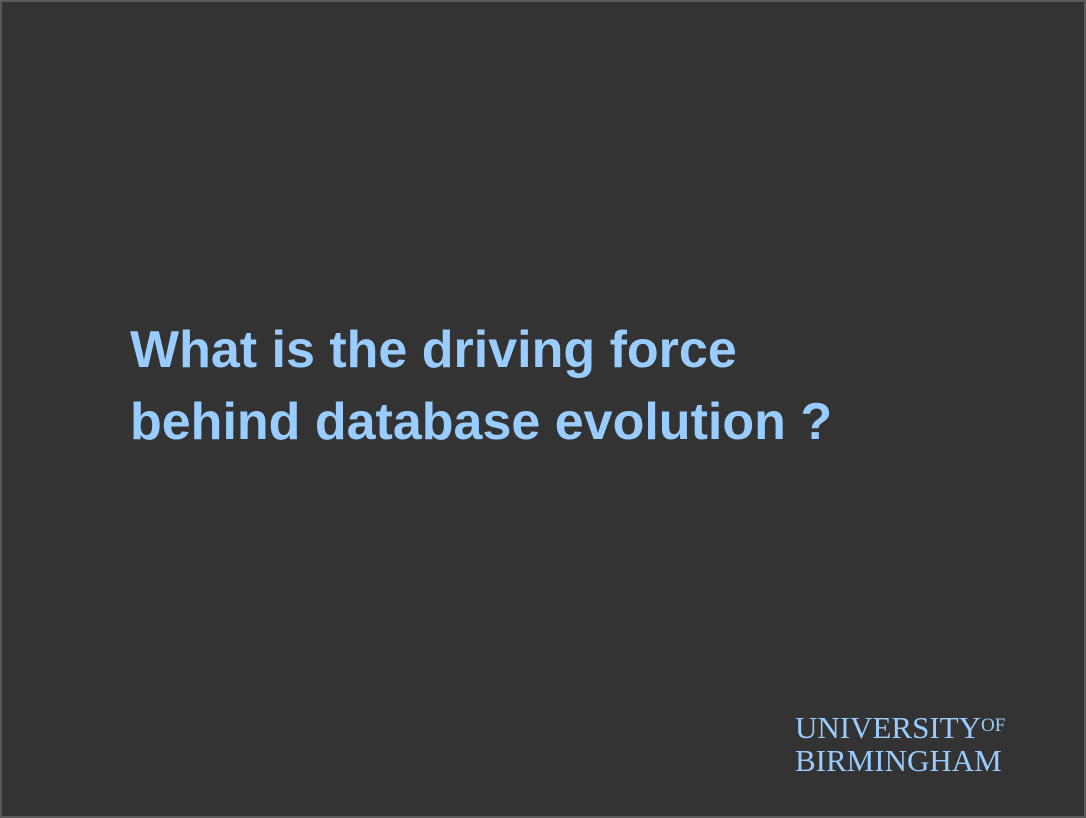 The height and width of the screenshot is (818, 1086). Describe the element at coordinates (481, 422) in the screenshot. I see `slide-title-line-2: behind database evolution ?` at that location.